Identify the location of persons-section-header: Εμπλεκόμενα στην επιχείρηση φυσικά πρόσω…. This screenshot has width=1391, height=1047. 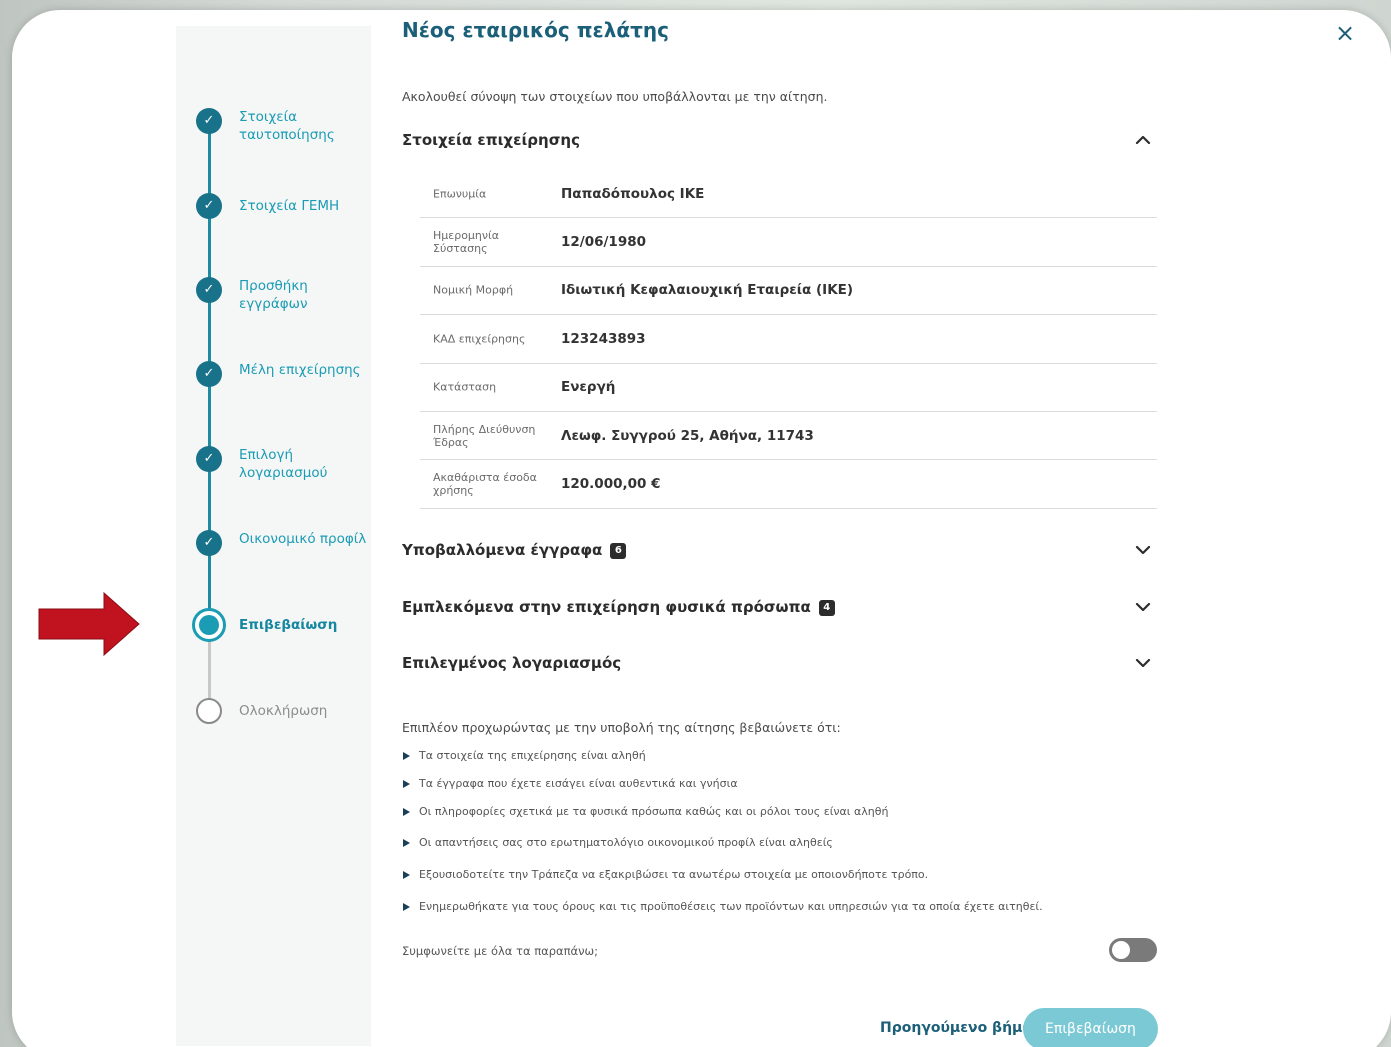
(779, 608).